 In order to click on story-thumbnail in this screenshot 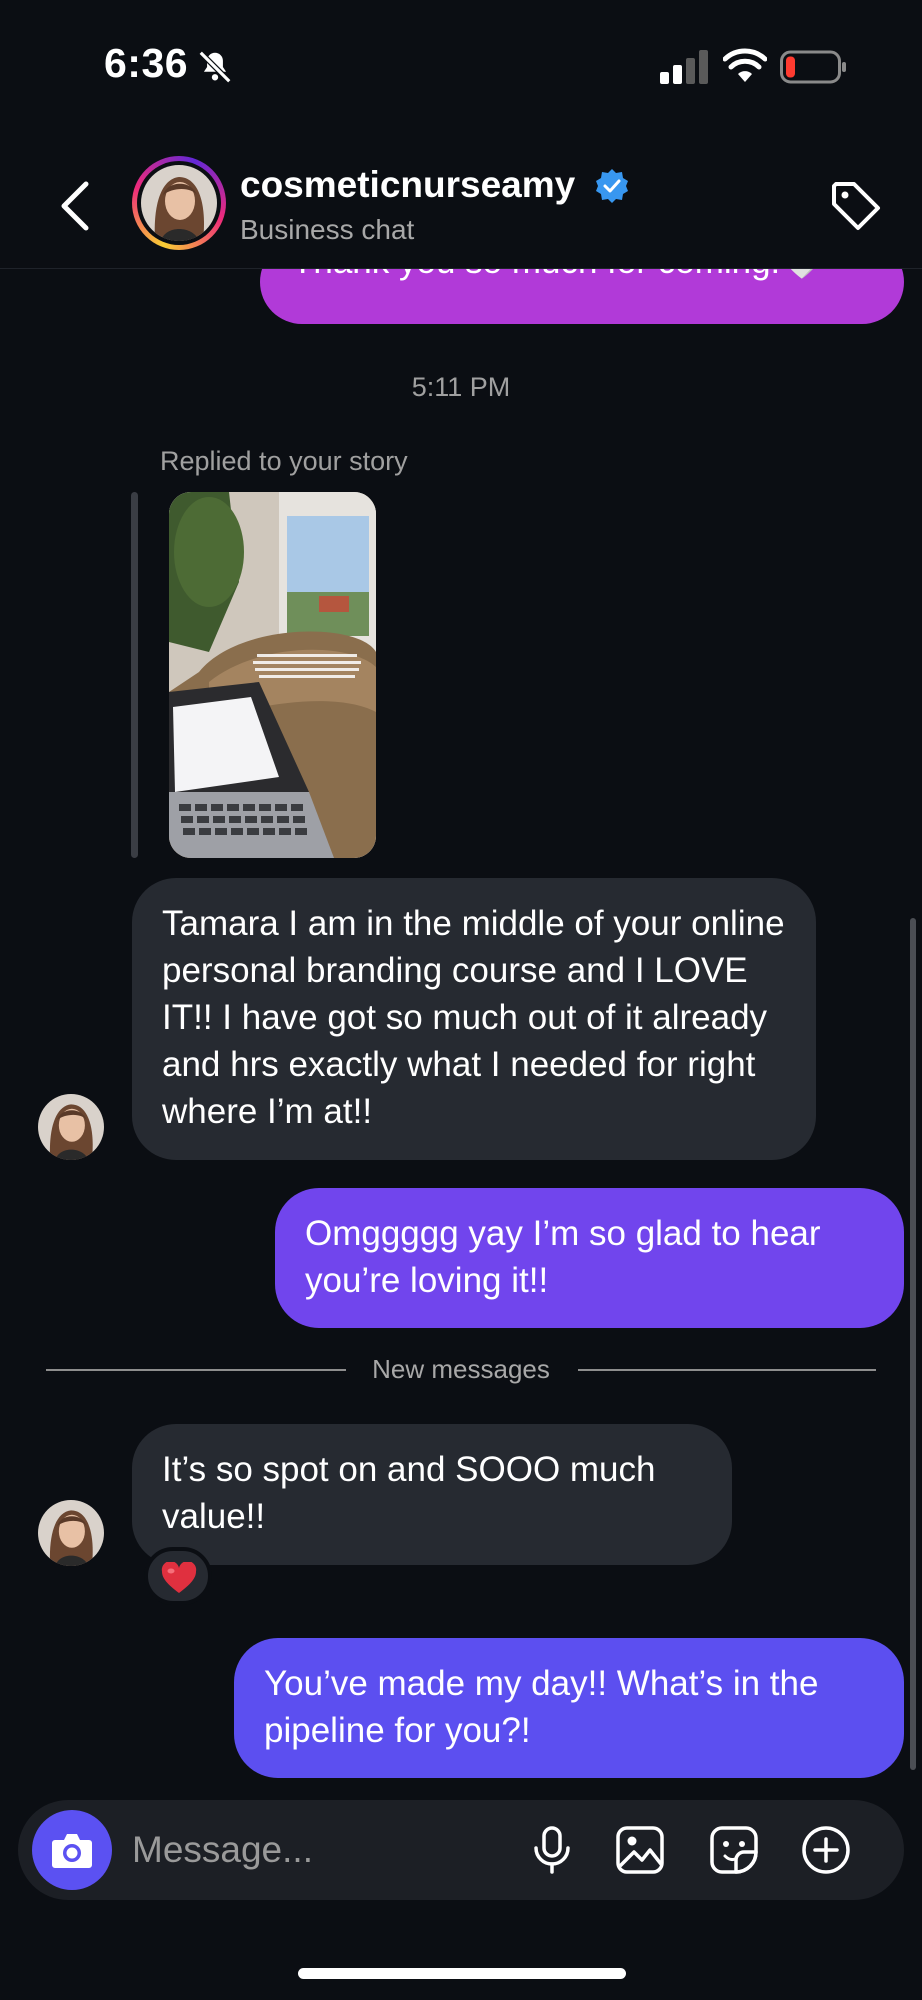, I will do `click(272, 675)`.